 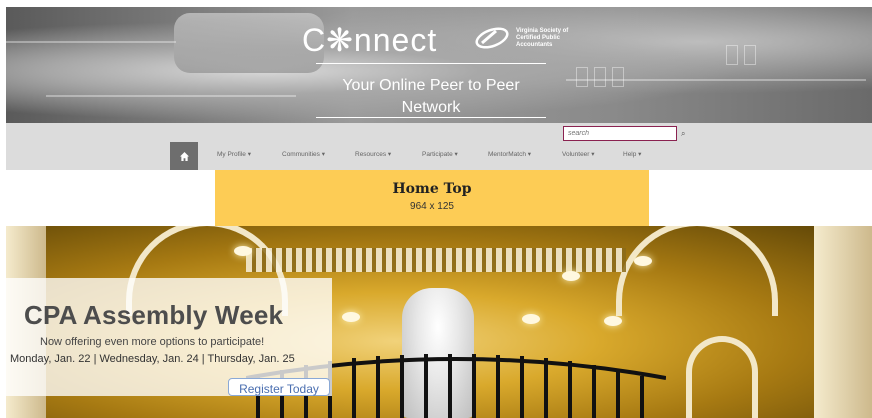 What do you see at coordinates (369, 40) in the screenshot?
I see `connect-logo: C❋nnect` at bounding box center [369, 40].